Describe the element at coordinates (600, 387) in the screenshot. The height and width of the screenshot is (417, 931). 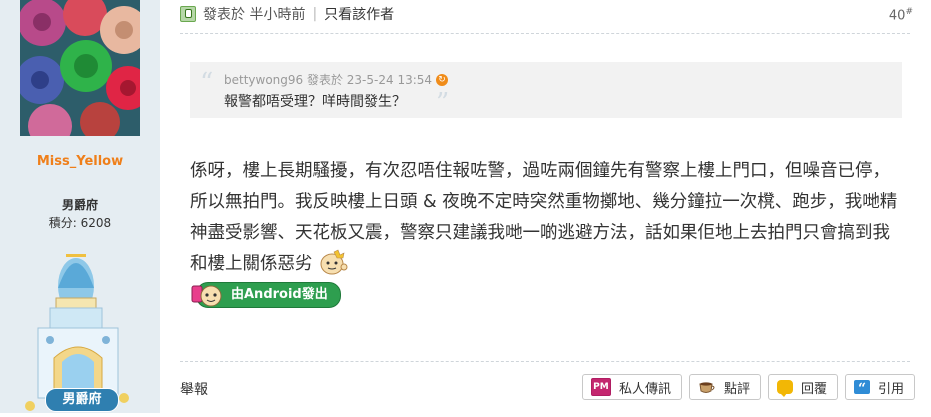
I see `pm-icon: PM` at that location.